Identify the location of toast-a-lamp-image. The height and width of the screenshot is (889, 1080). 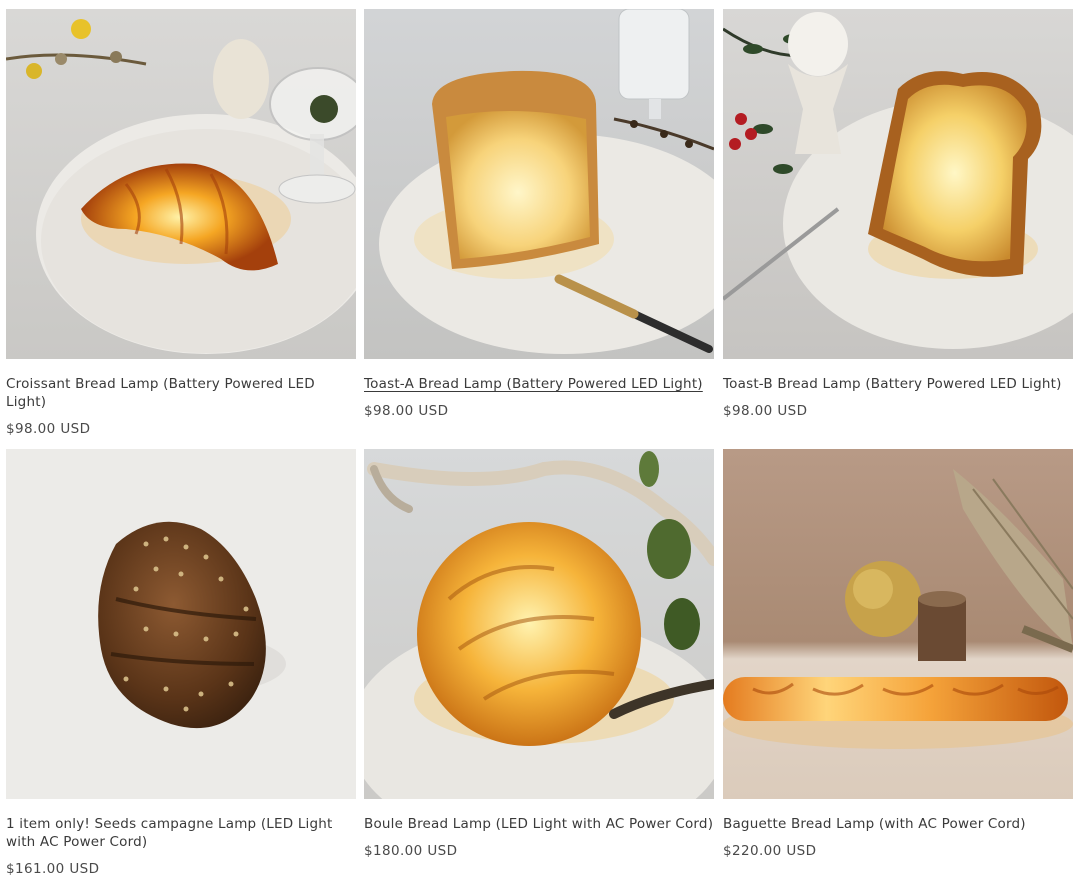
(539, 184).